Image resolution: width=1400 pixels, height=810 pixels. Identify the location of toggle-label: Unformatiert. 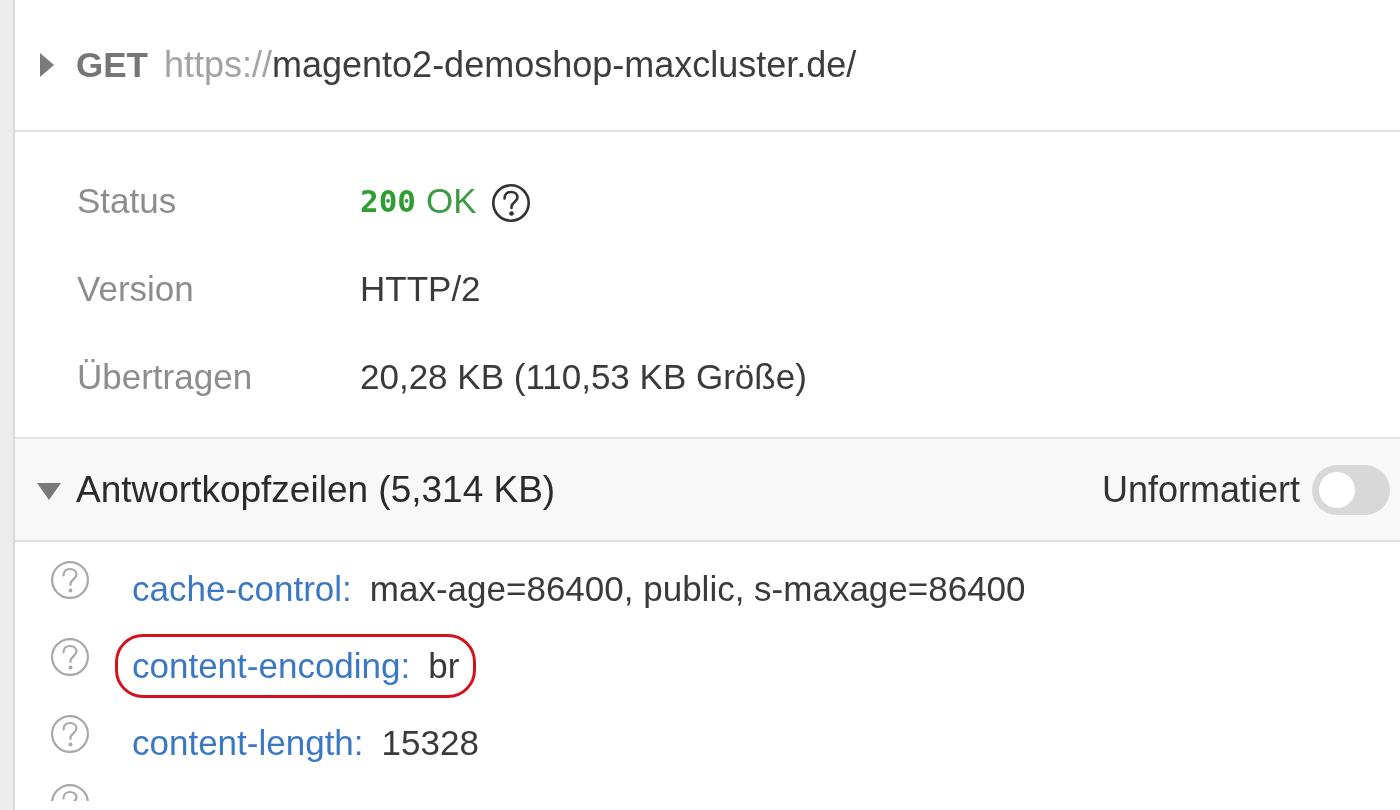
(1200, 489).